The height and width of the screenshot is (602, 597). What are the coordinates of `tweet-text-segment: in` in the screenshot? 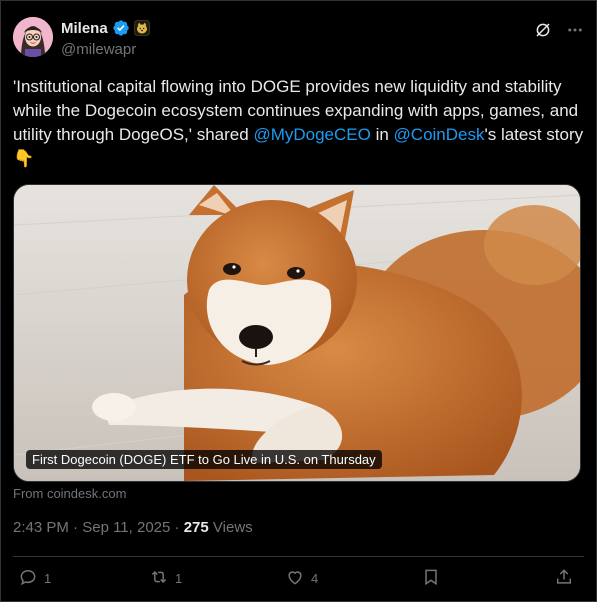 It's located at (382, 134).